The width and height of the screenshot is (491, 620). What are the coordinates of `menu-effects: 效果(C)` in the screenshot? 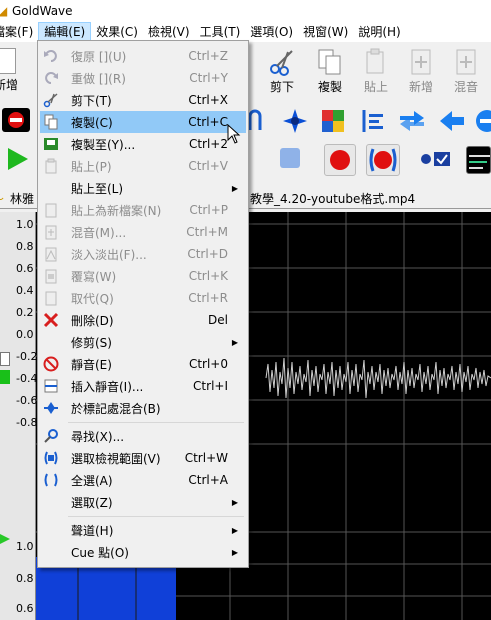 It's located at (117, 32).